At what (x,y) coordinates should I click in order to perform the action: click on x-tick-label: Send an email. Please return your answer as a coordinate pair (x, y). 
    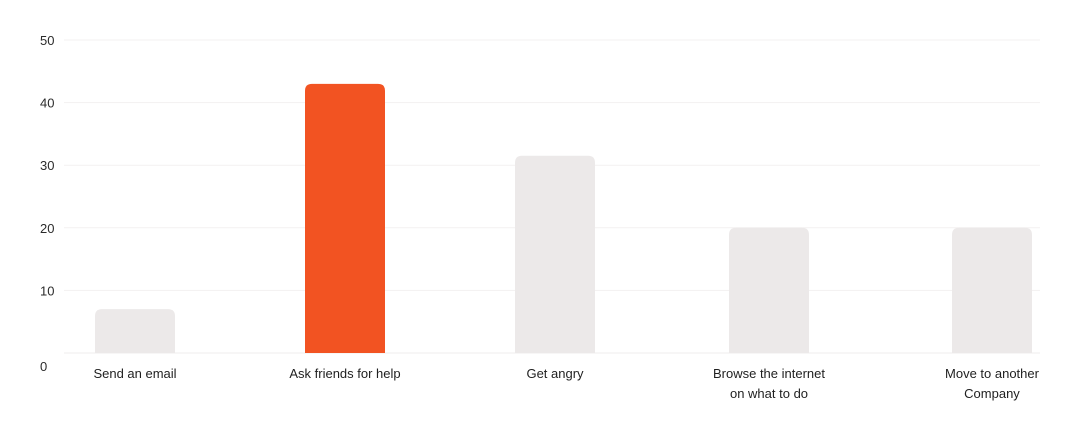
    Looking at the image, I should click on (134, 373).